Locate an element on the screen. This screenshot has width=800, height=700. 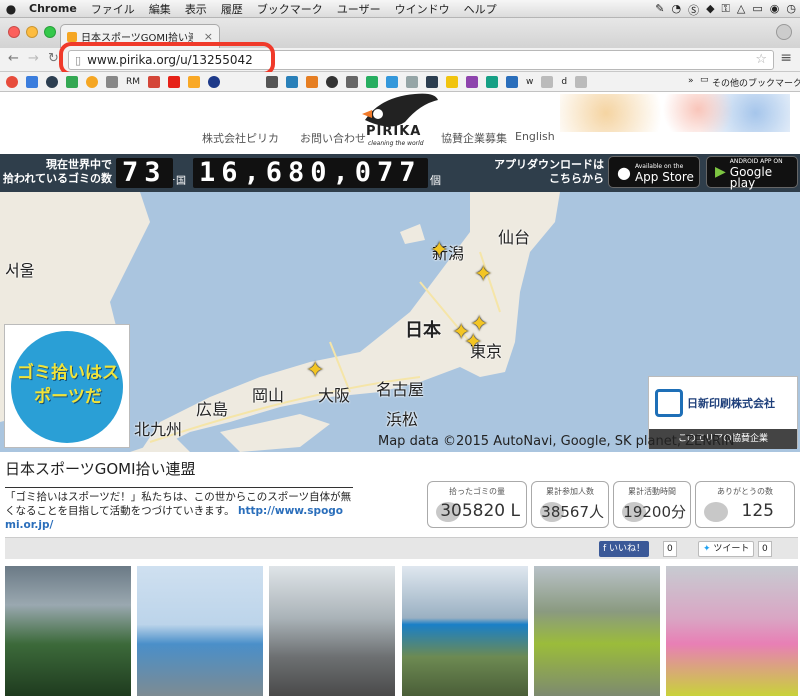
bookmark-rm: RM is located at coordinates (133, 82).